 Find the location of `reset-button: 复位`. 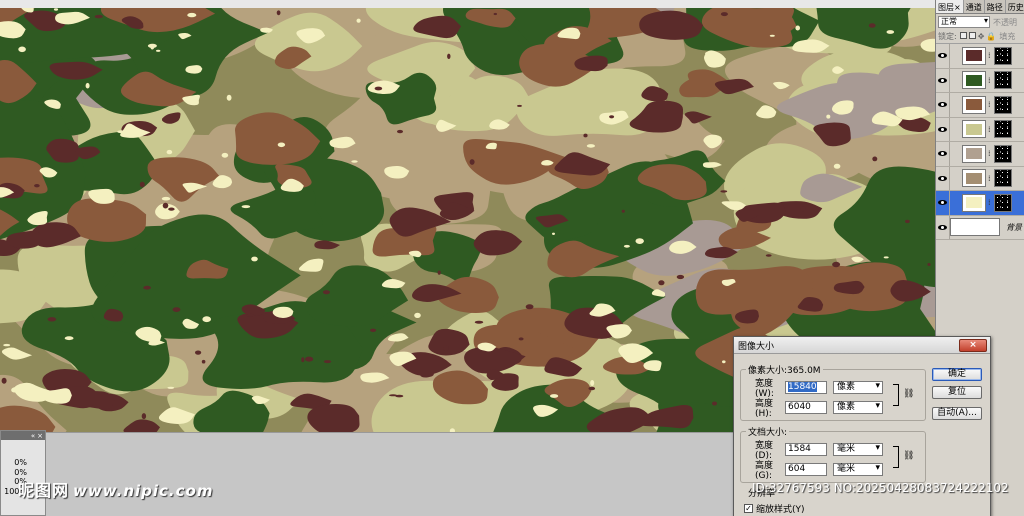

reset-button: 复位 is located at coordinates (957, 392).